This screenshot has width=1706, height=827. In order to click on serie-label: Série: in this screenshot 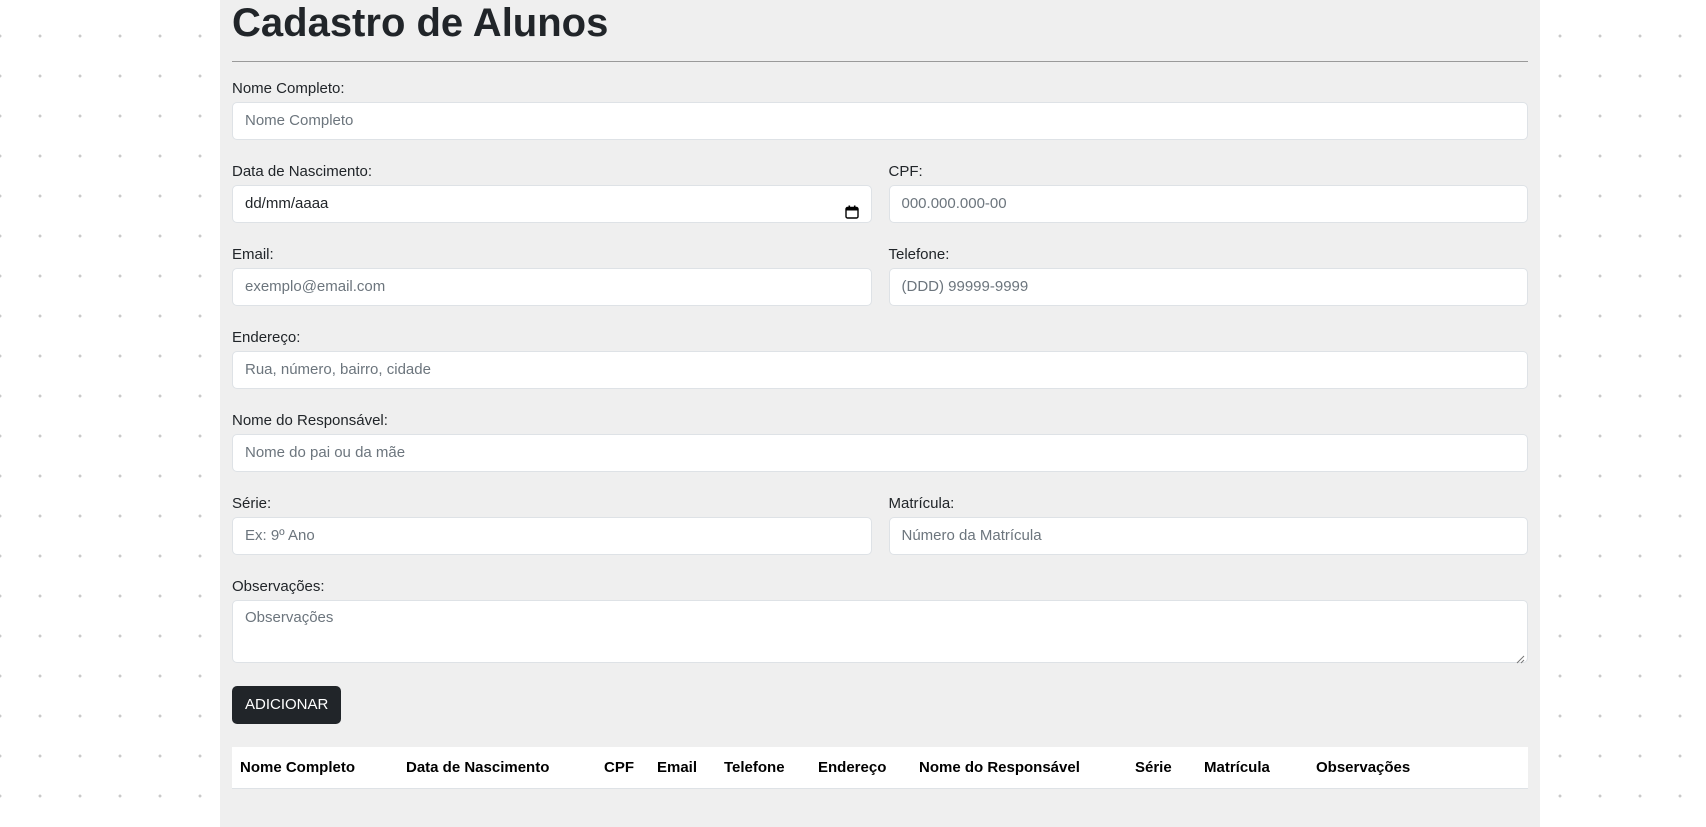, I will do `click(252, 503)`.